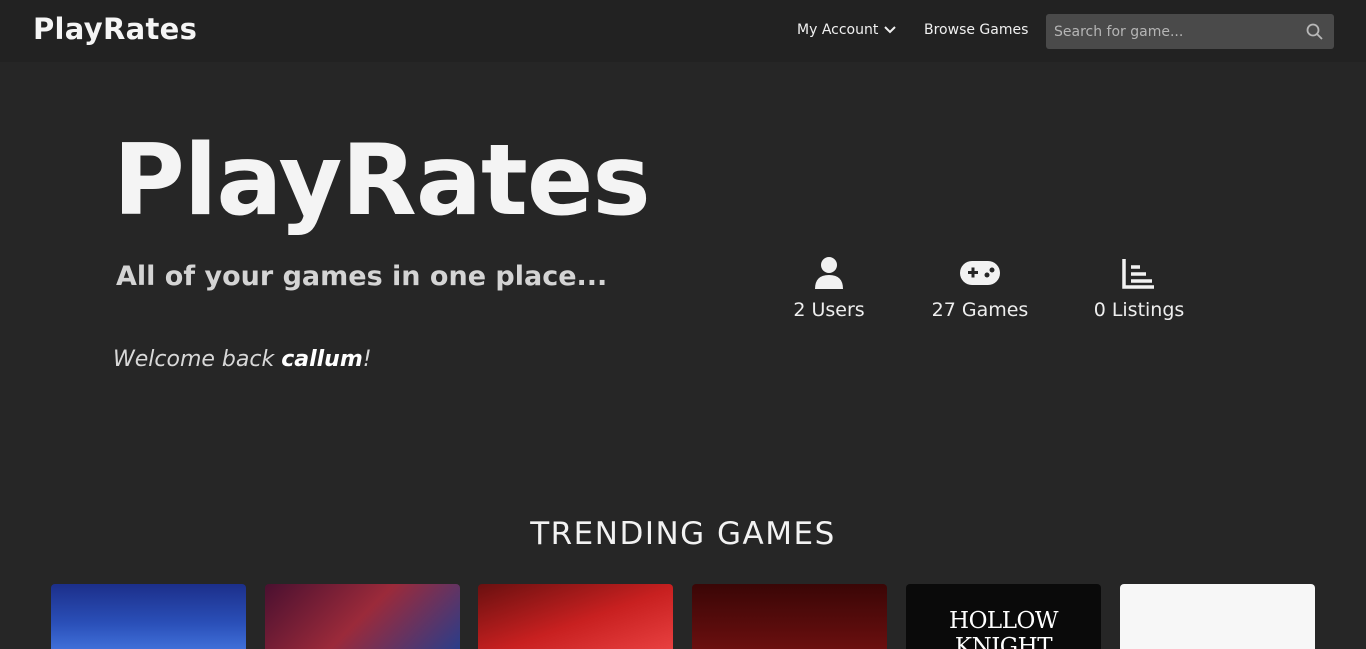 Image resolution: width=1366 pixels, height=649 pixels. What do you see at coordinates (976, 30) in the screenshot?
I see `browse-games-link: Browse Games` at bounding box center [976, 30].